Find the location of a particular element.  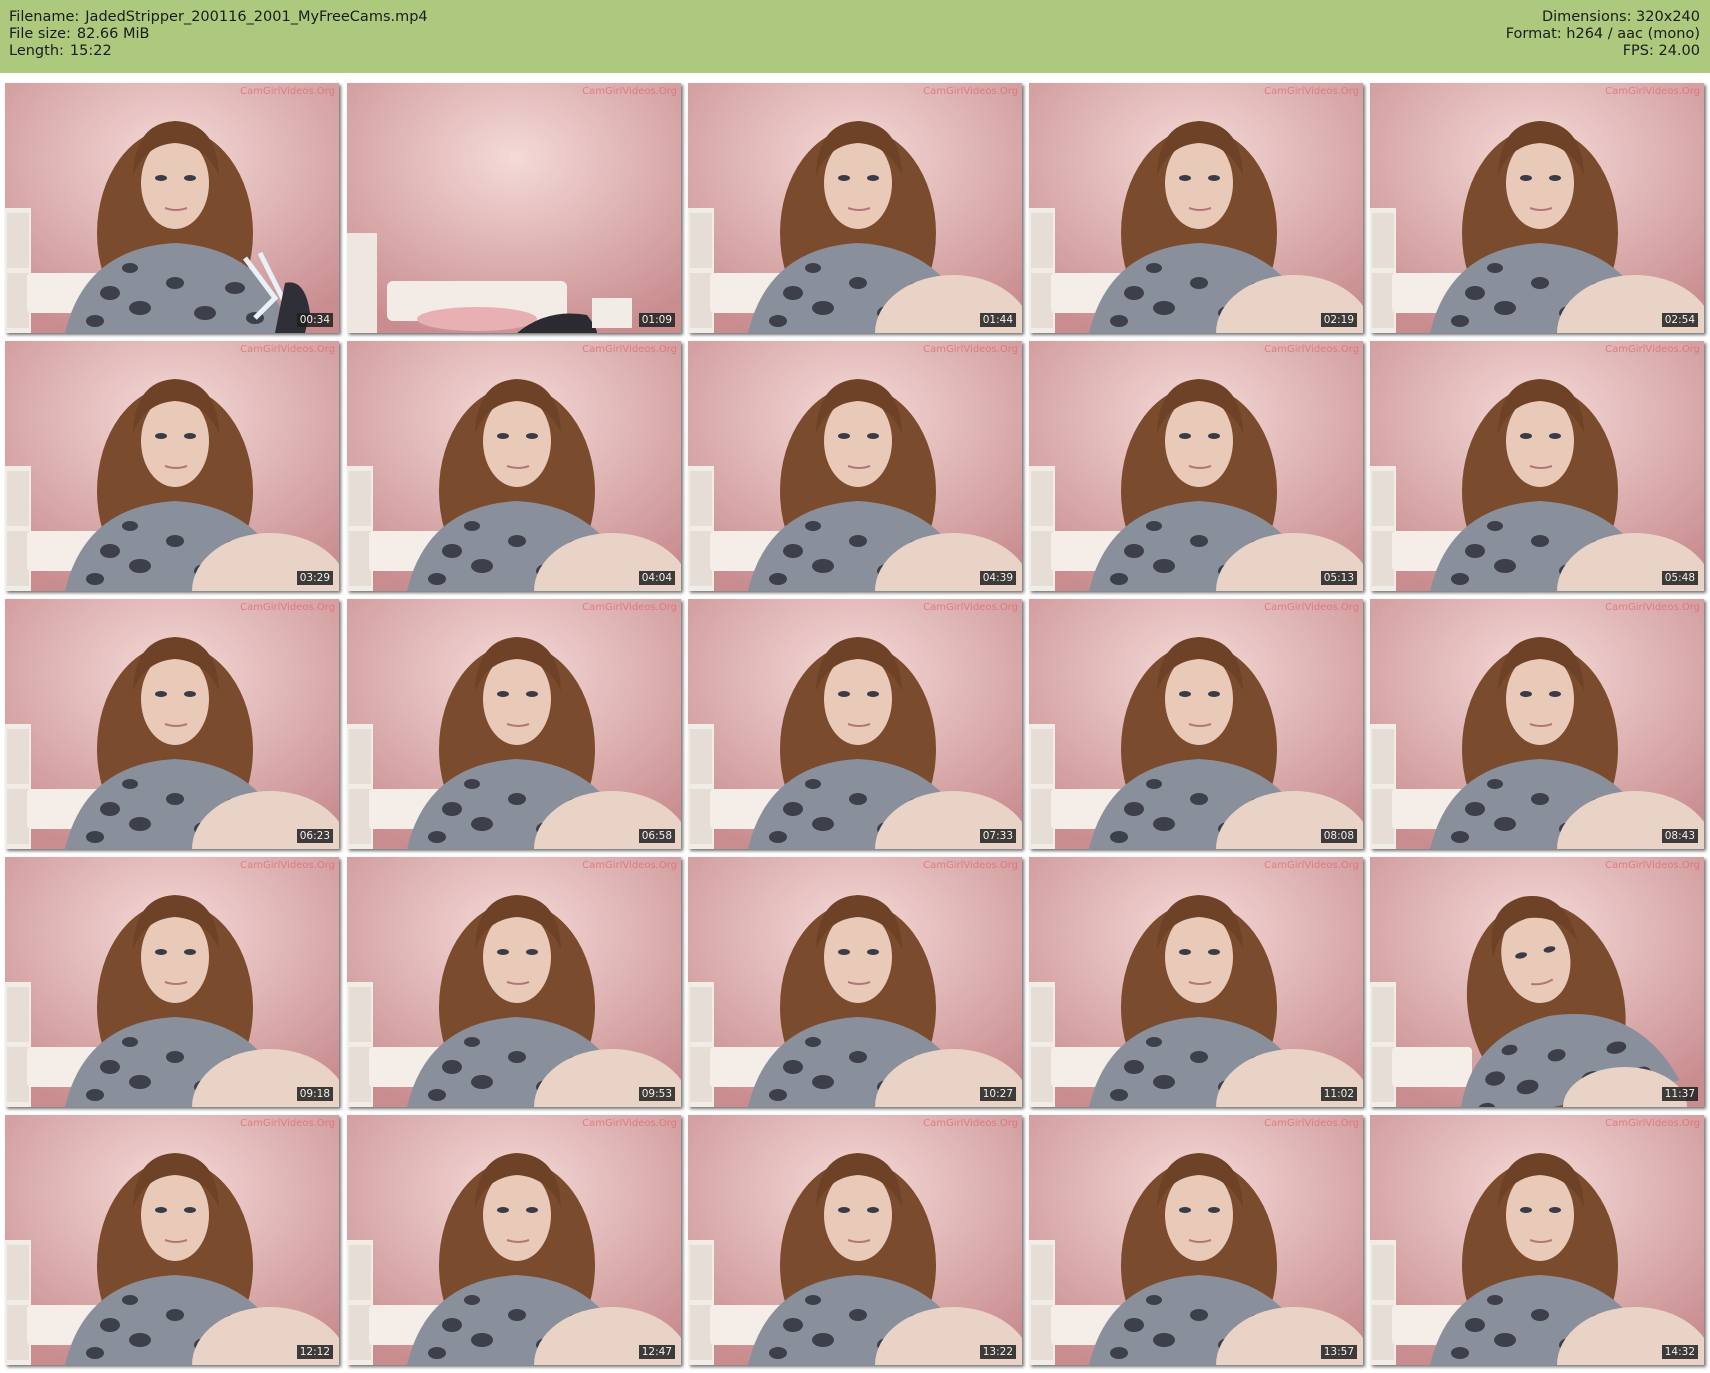

timestamp-label: 05:13 is located at coordinates (1338, 578).